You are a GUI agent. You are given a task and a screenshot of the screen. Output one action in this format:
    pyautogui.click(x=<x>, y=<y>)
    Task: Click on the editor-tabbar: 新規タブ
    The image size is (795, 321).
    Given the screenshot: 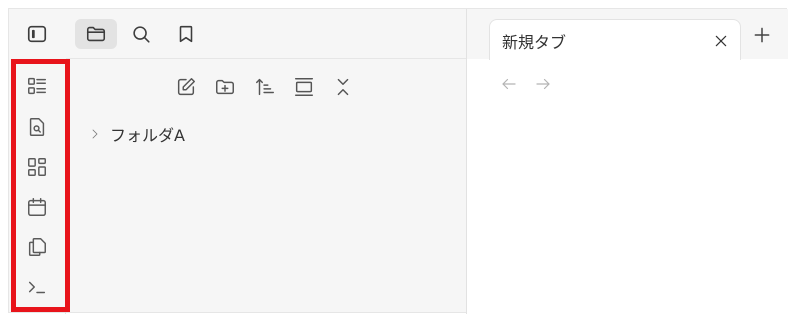 What is the action you would take?
    pyautogui.click(x=627, y=34)
    